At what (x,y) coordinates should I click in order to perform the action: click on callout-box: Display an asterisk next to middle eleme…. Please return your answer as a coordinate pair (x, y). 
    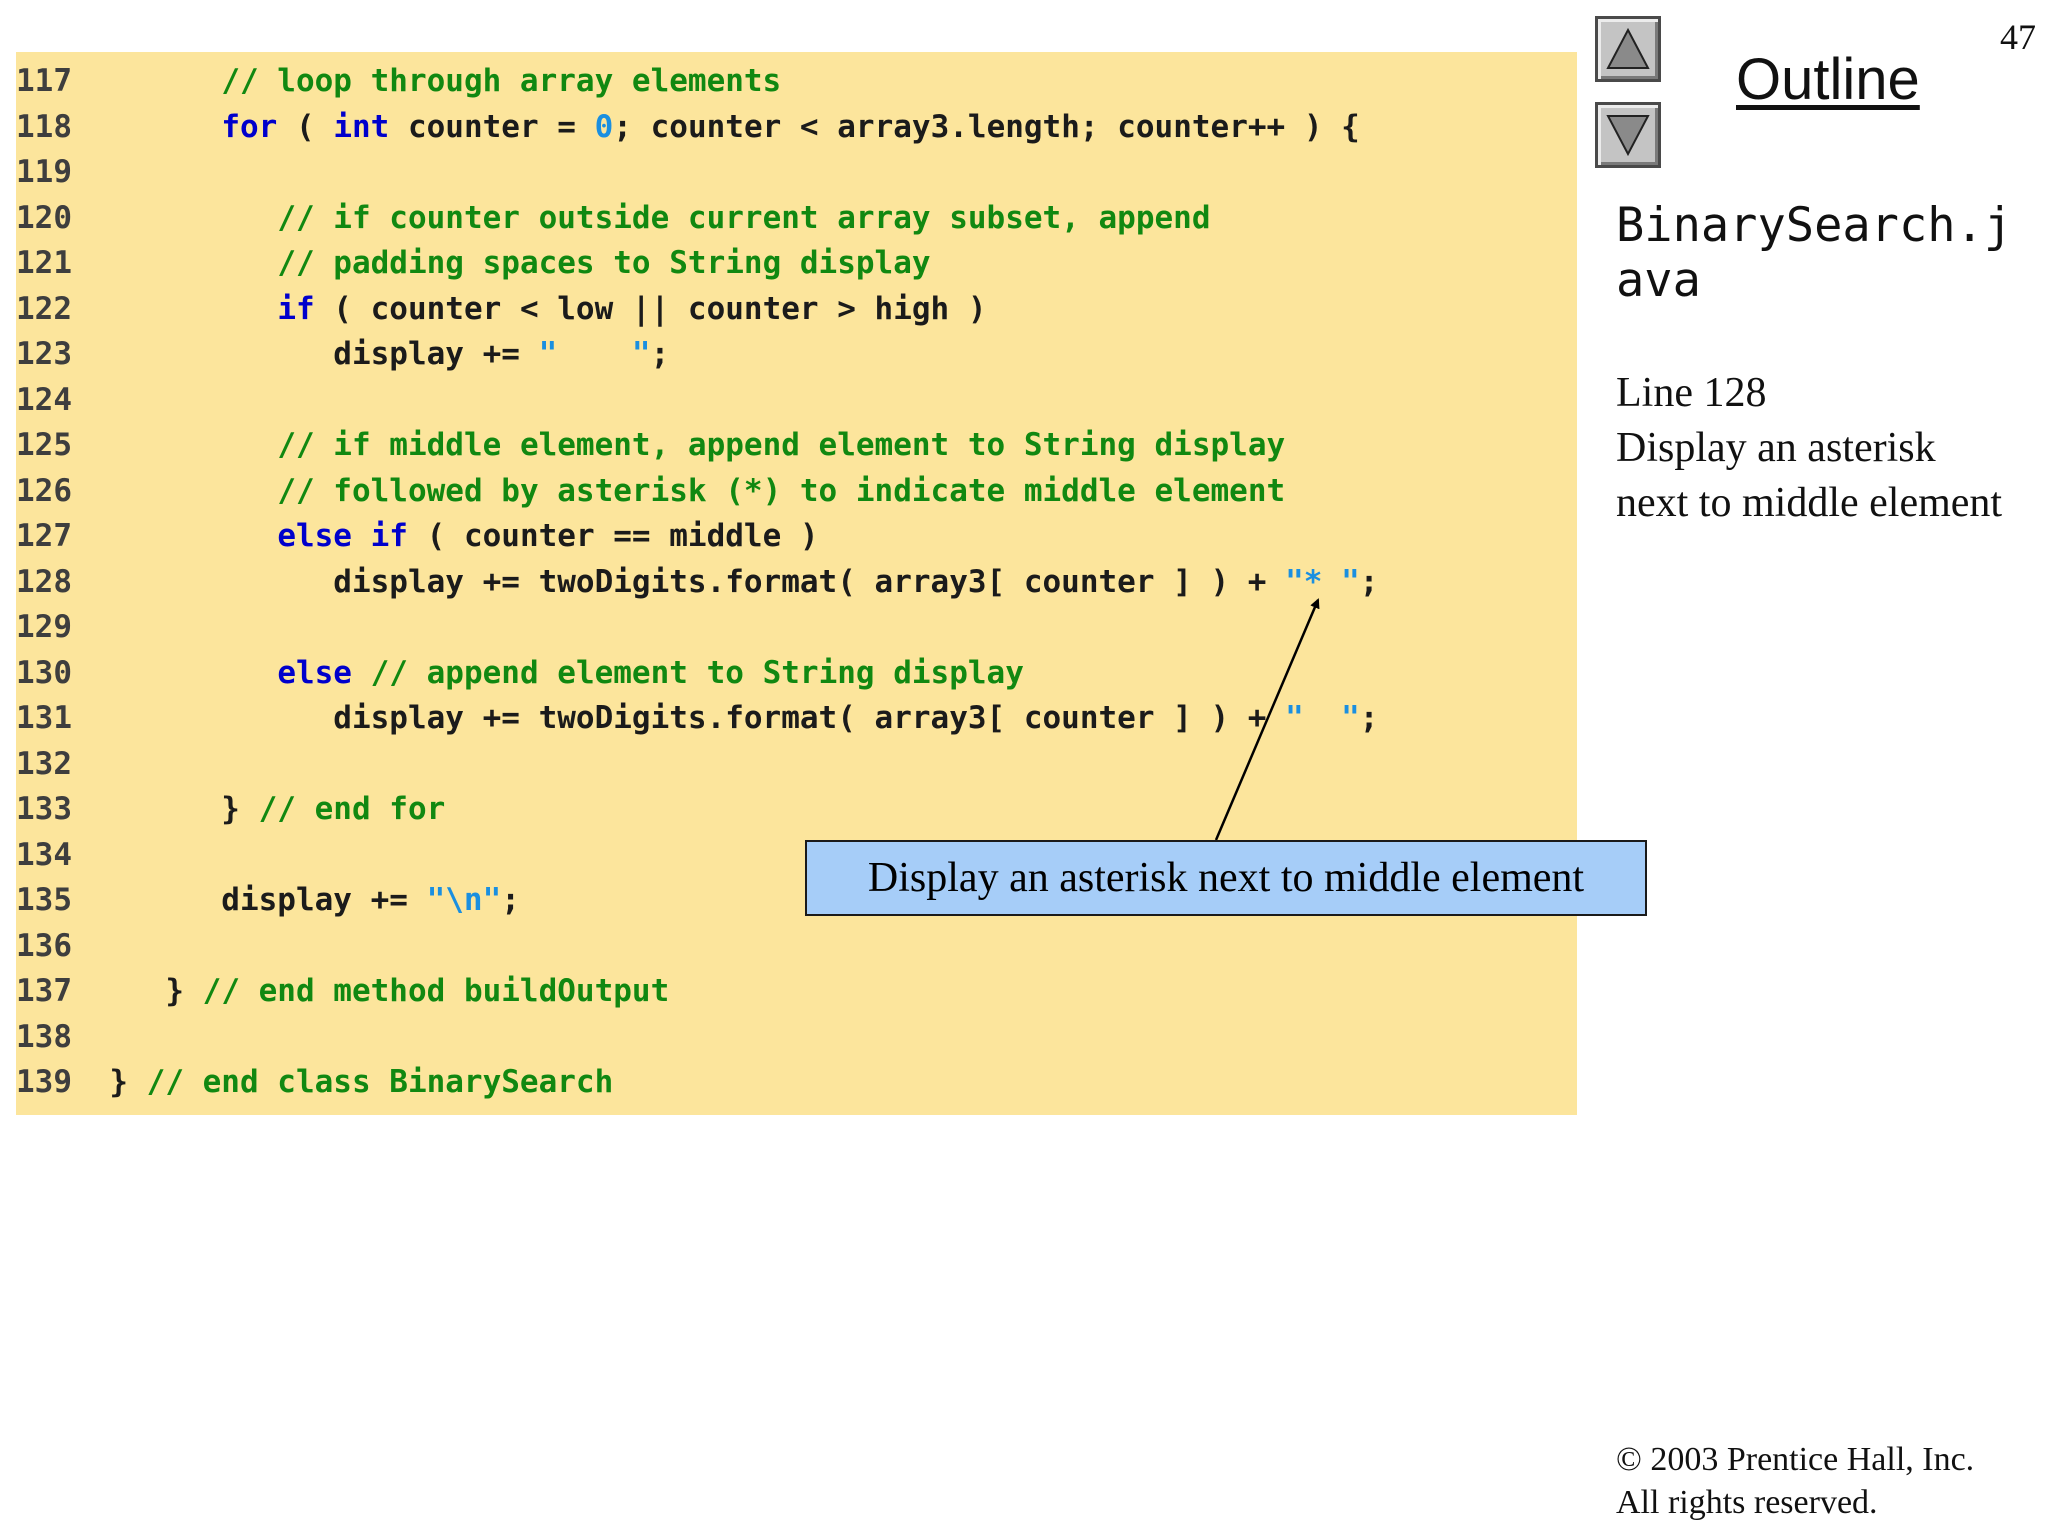
    Looking at the image, I should click on (1226, 878).